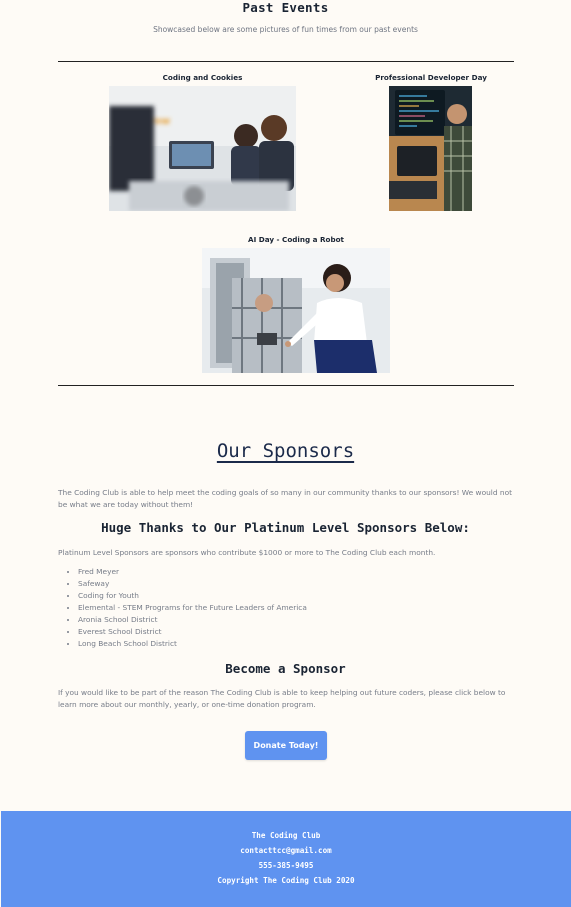 Image resolution: width=571 pixels, height=907 pixels. Describe the element at coordinates (286, 835) in the screenshot. I see `footer-org-name: The Coding Club` at that location.